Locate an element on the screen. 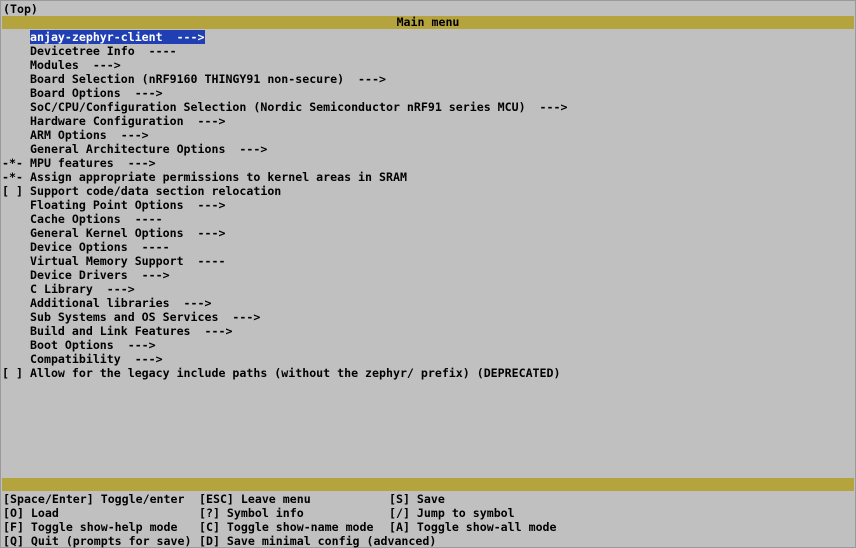 The height and width of the screenshot is (548, 856). menu-item: General Kernel Options ---> is located at coordinates (428, 233).